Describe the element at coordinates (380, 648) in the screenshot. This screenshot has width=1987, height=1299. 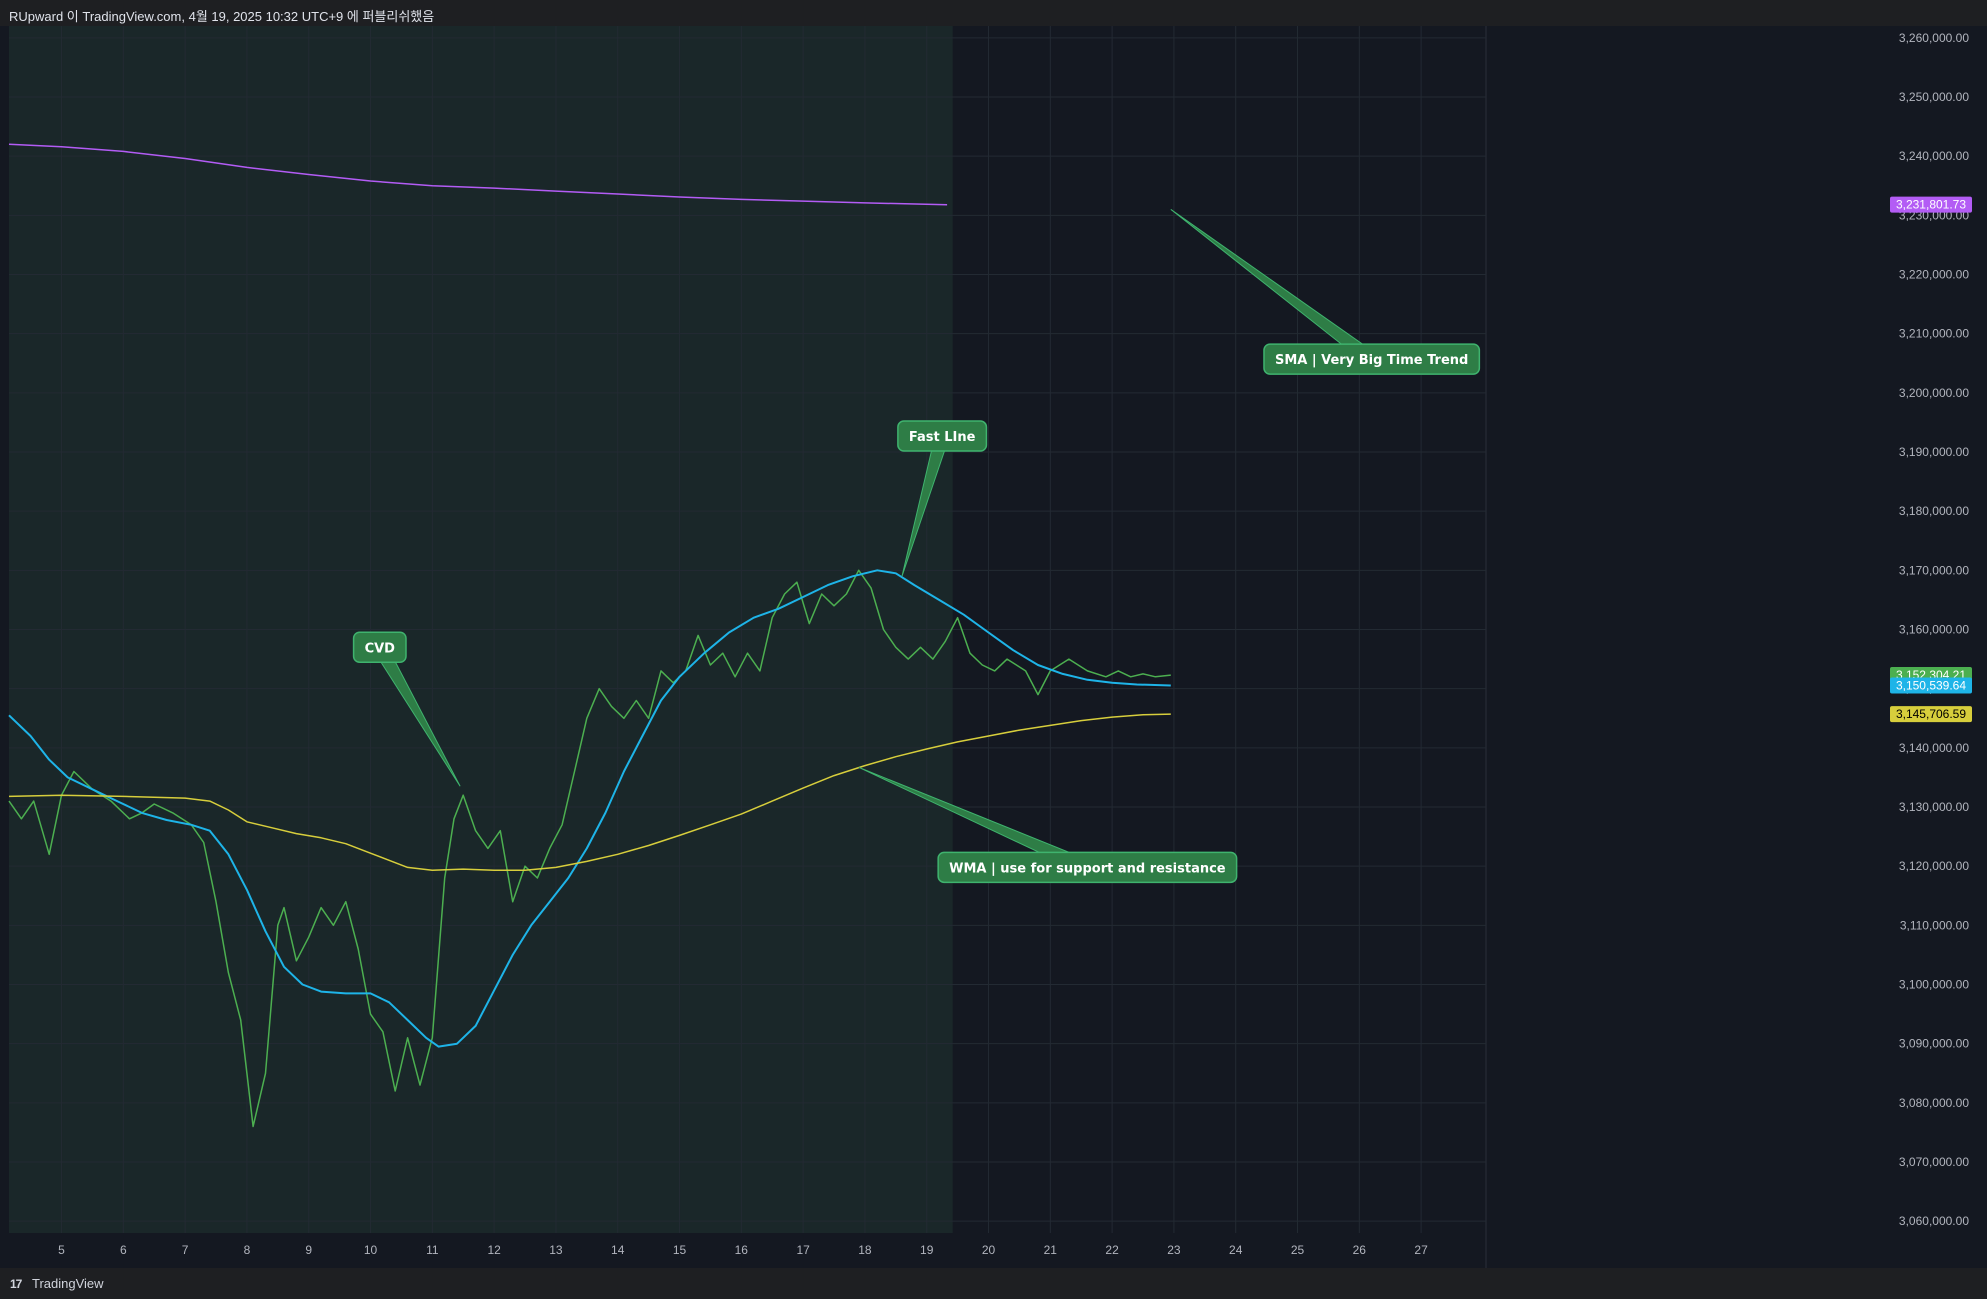
I see `callout-label: CVD` at that location.